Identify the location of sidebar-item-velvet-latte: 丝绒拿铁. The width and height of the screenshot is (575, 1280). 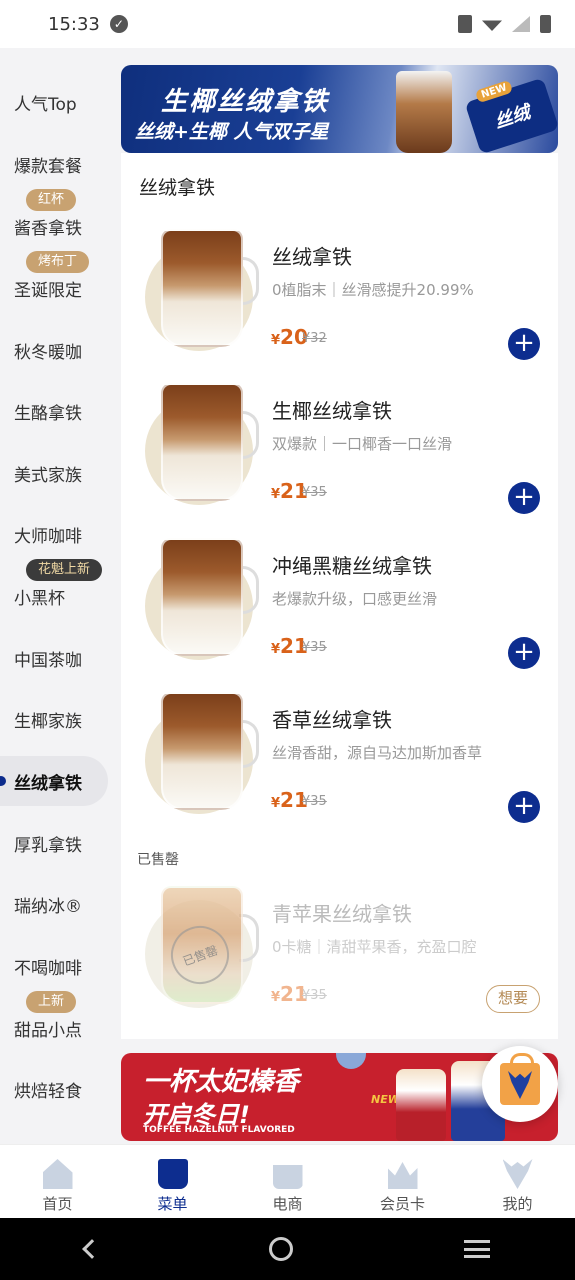
(54, 781).